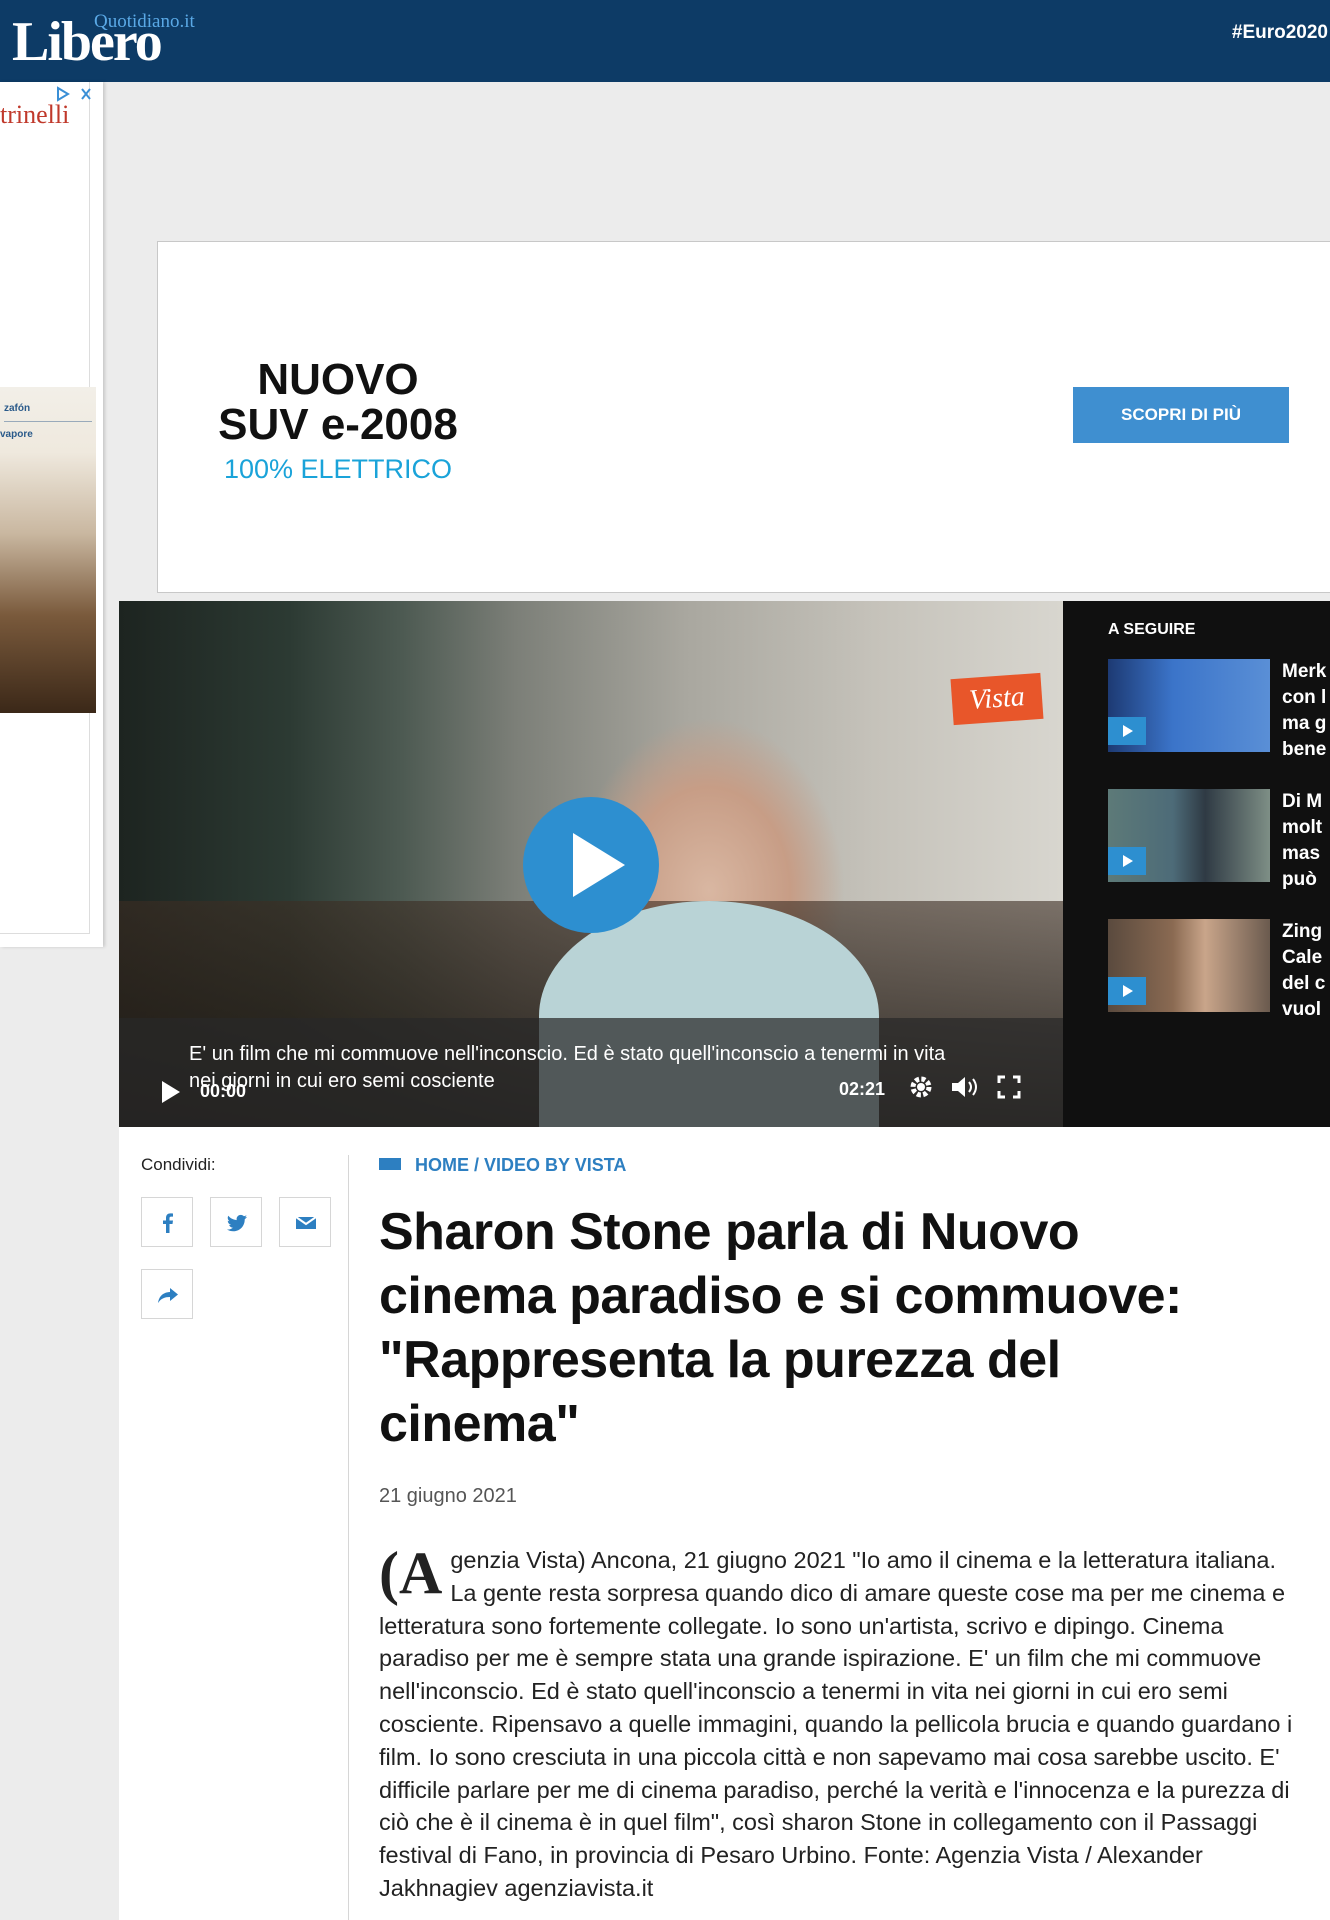 The height and width of the screenshot is (1920, 1330). Describe the element at coordinates (171, 1092) in the screenshot. I see `play-icon` at that location.